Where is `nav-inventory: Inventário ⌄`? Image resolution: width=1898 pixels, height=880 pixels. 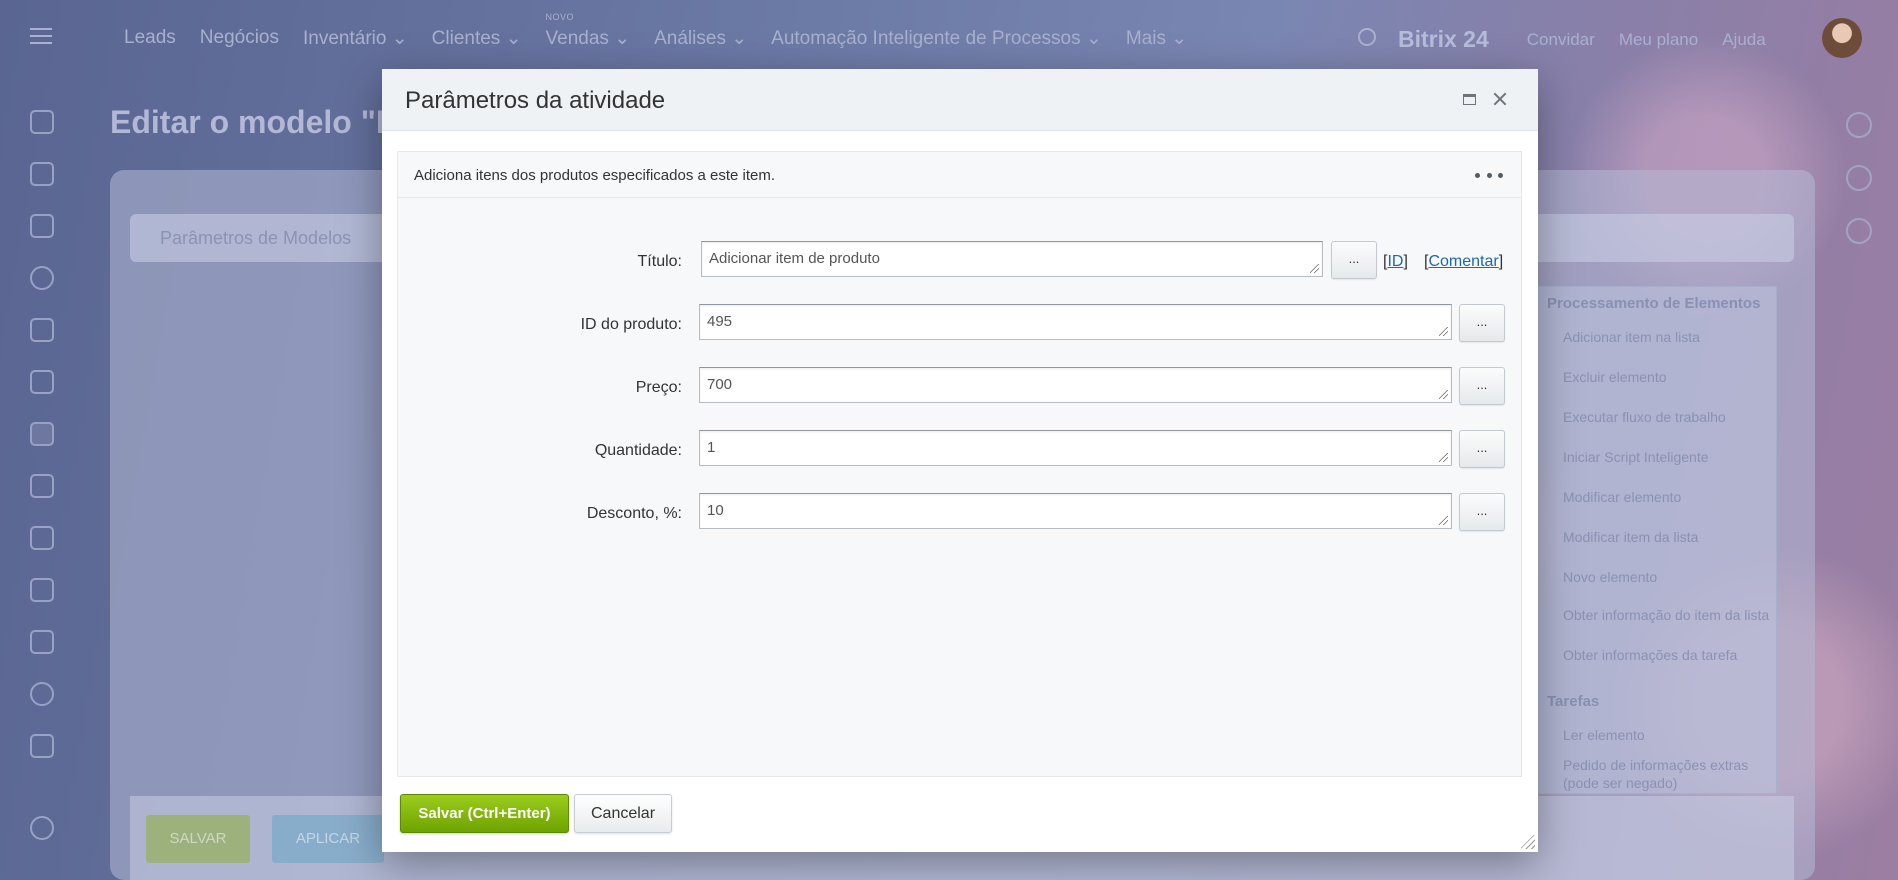 nav-inventory: Inventário ⌄ is located at coordinates (355, 38).